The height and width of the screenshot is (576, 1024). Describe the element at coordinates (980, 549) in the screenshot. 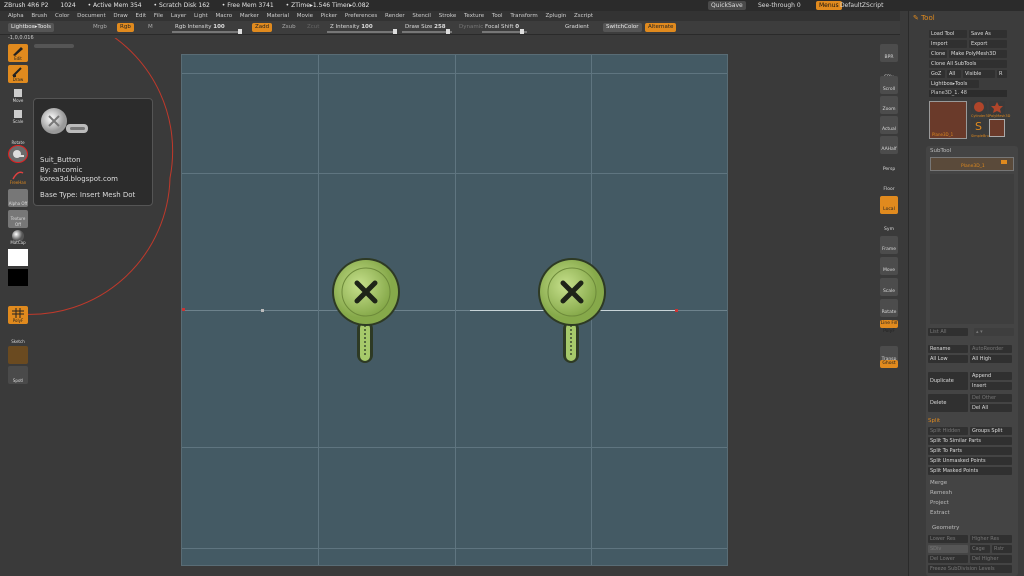

I see `cage-button: Cage` at that location.